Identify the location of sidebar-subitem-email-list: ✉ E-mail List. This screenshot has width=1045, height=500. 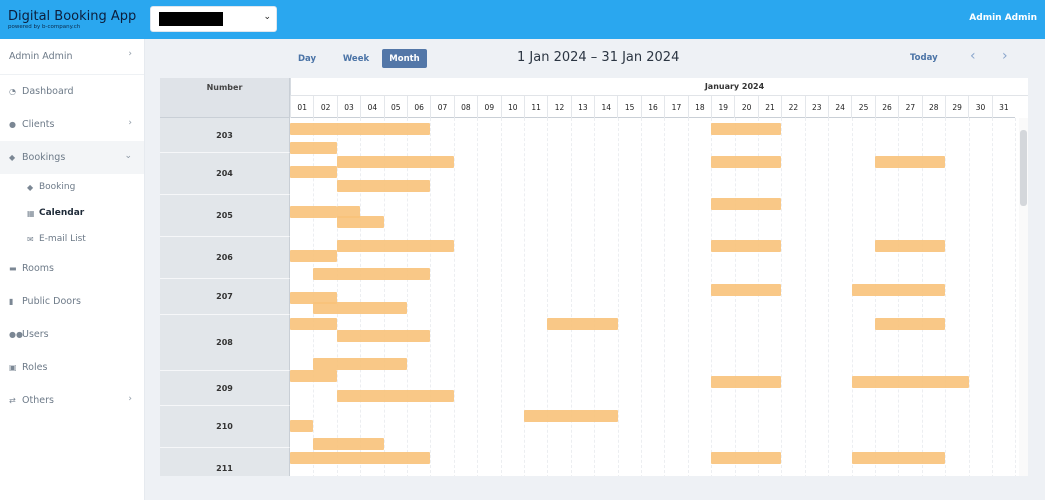
(72, 239).